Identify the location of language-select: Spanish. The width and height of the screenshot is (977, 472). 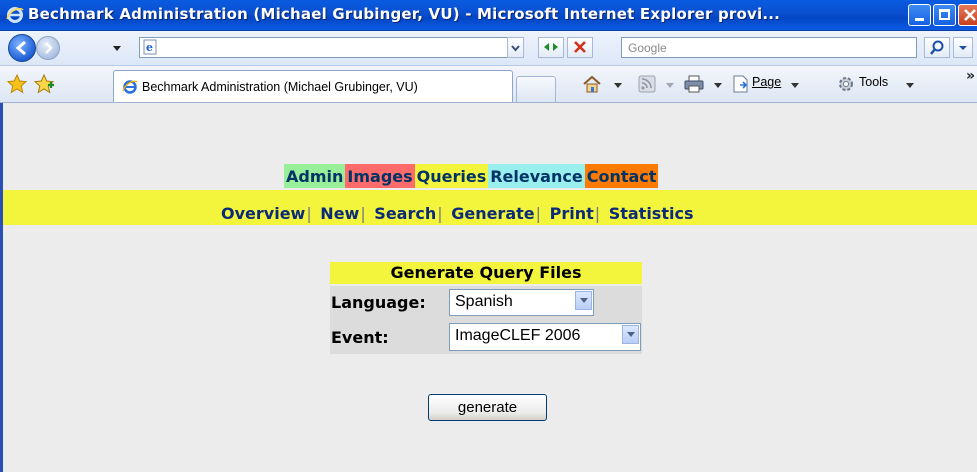
(521, 302).